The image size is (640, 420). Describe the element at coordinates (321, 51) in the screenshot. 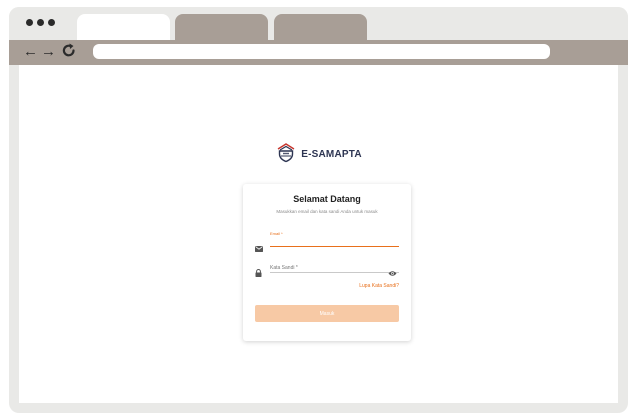

I see `address-bar` at that location.